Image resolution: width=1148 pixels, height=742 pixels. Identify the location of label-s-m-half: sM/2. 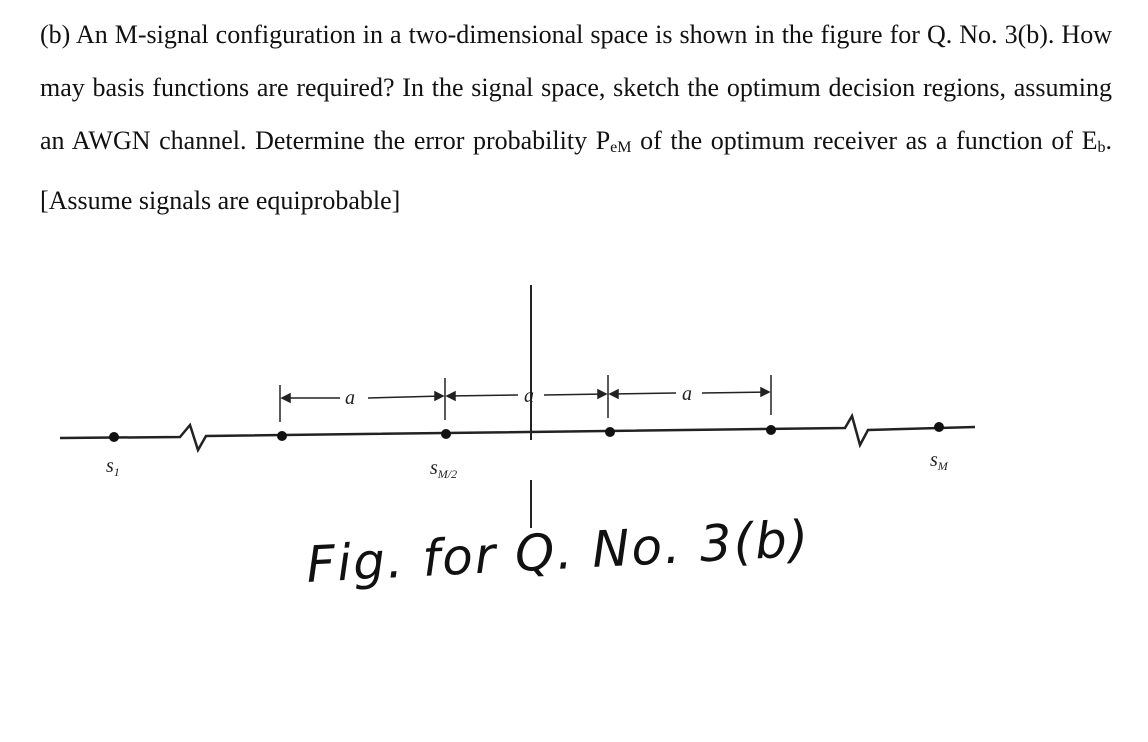
(443, 469).